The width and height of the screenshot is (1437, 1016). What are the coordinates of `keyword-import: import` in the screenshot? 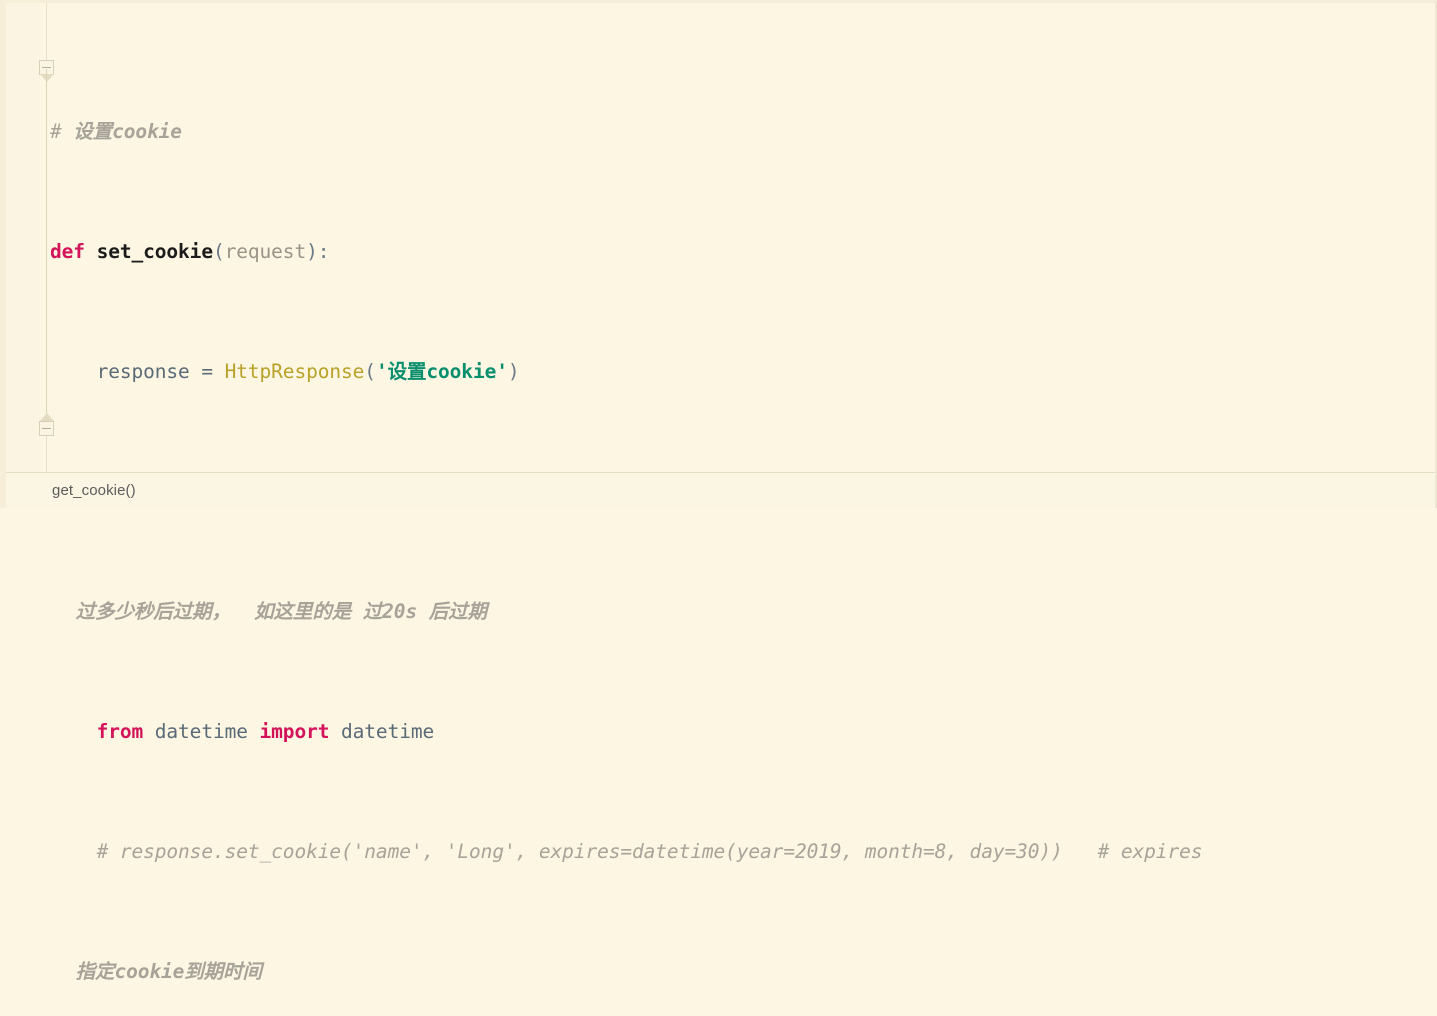 It's located at (294, 731).